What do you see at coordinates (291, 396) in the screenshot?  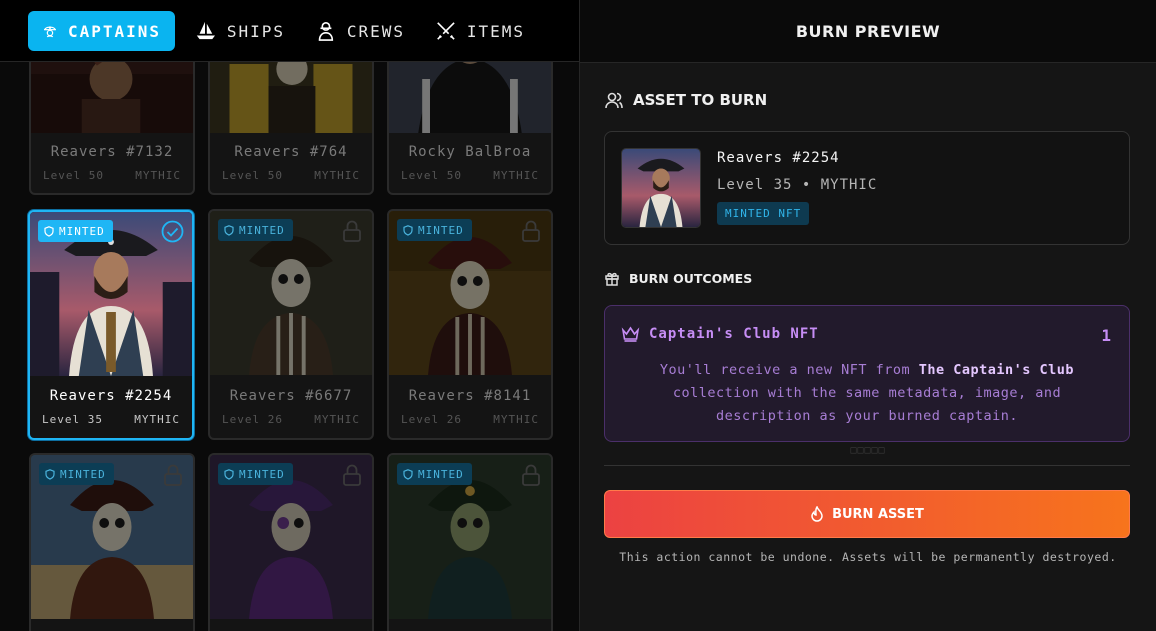 I see `card-name: Reavers #6677` at bounding box center [291, 396].